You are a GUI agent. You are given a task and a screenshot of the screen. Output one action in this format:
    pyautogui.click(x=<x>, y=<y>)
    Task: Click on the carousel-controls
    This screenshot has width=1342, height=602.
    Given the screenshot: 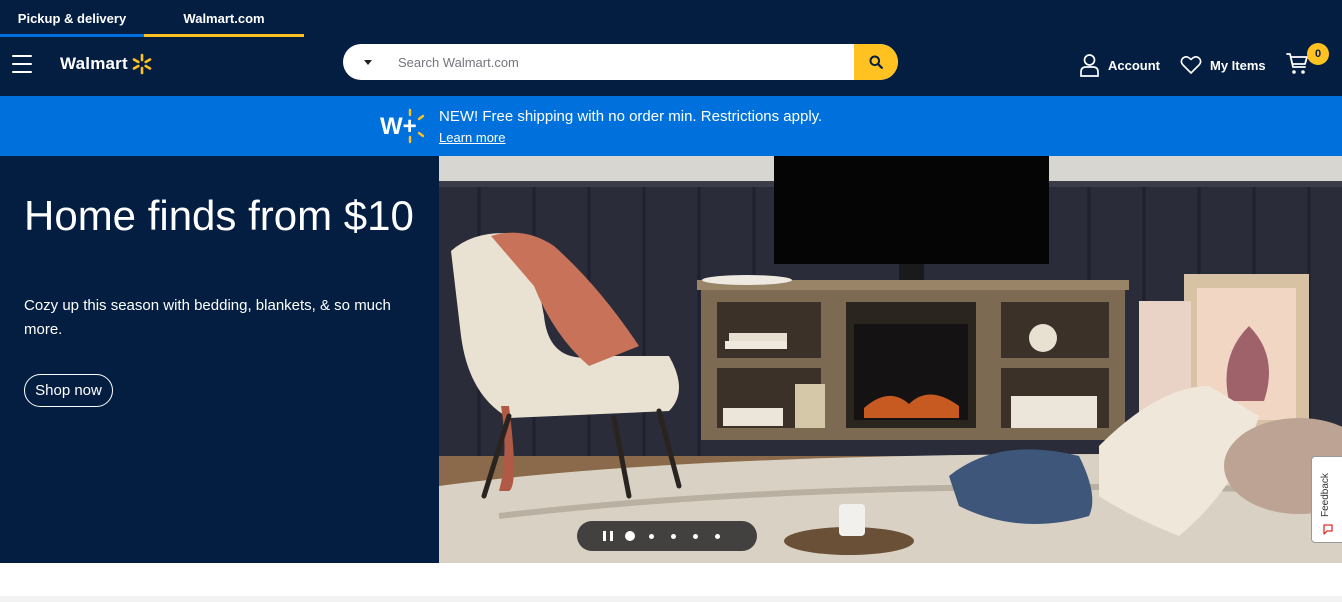 What is the action you would take?
    pyautogui.click(x=667, y=536)
    